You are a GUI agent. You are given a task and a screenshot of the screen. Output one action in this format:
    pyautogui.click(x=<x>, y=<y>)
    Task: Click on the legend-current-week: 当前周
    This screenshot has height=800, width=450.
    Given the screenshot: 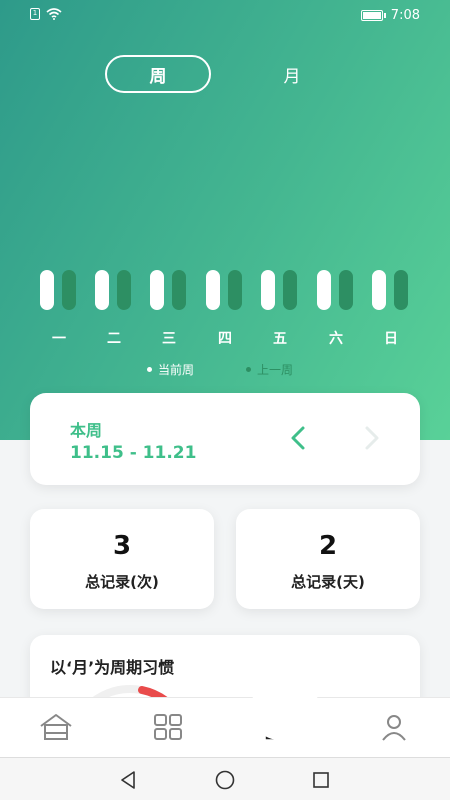 What is the action you would take?
    pyautogui.click(x=170, y=369)
    